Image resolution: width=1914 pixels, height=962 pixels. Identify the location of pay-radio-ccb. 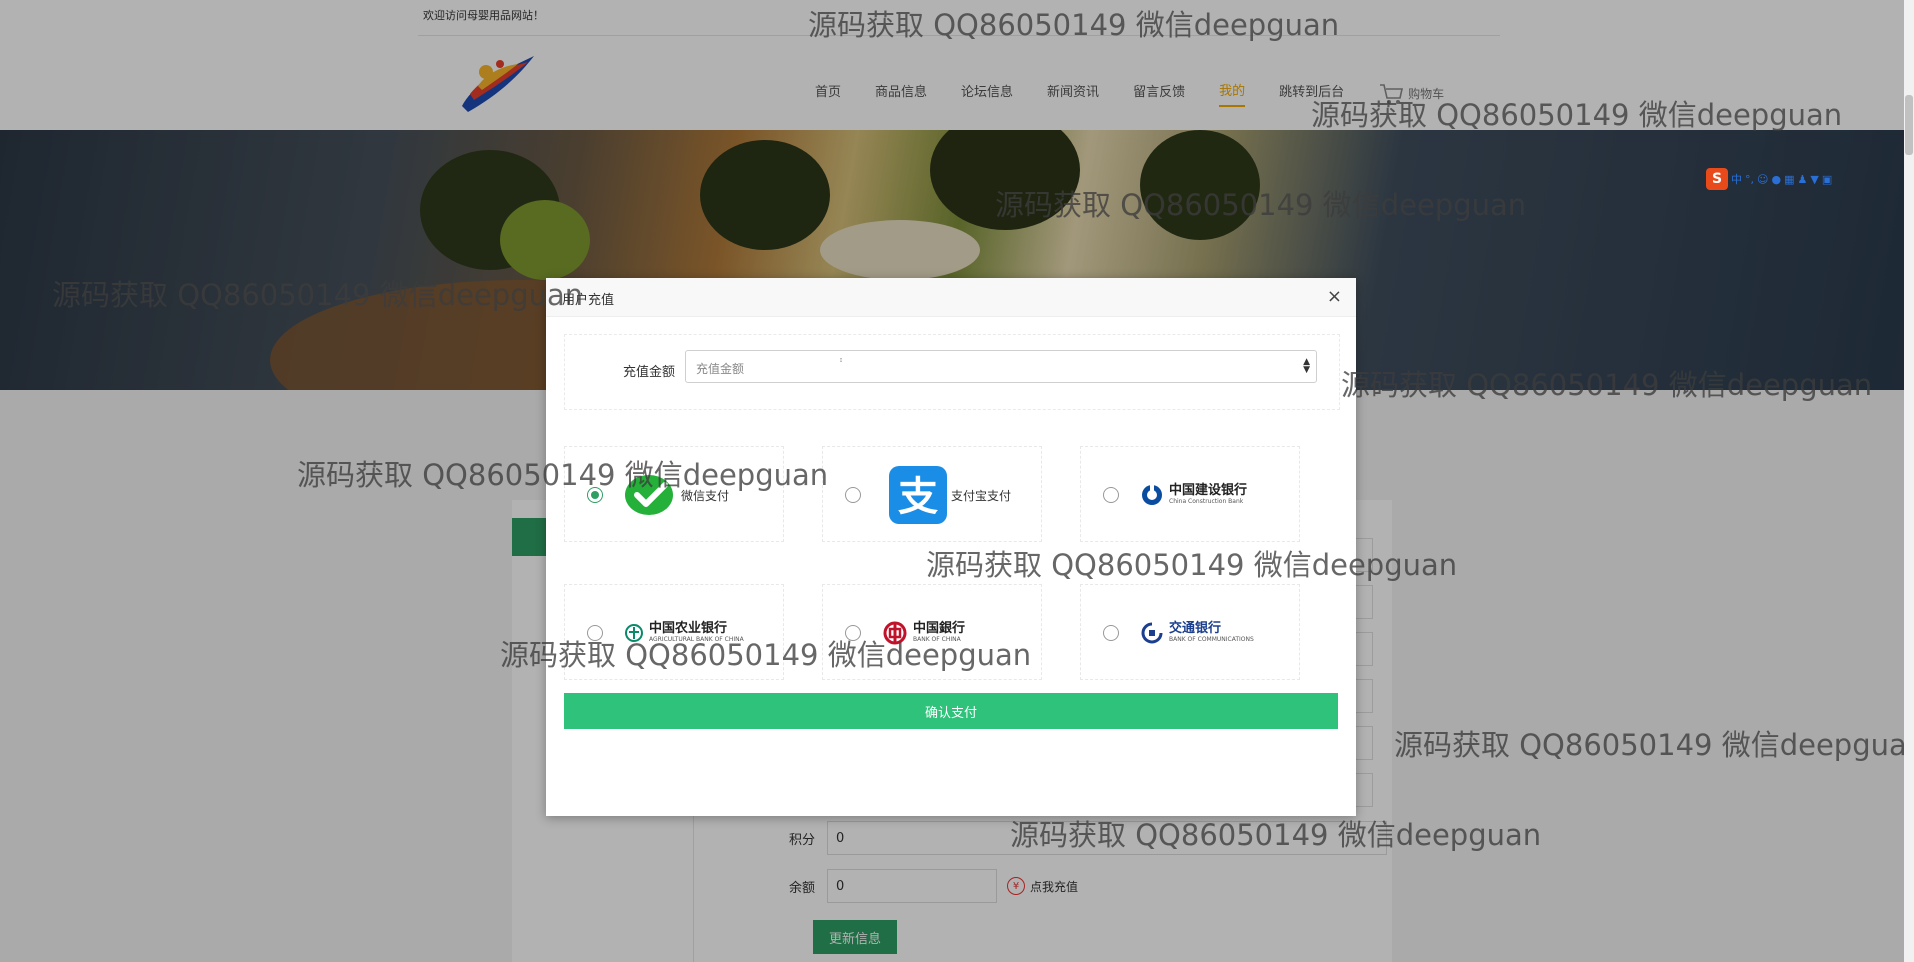
(1111, 495).